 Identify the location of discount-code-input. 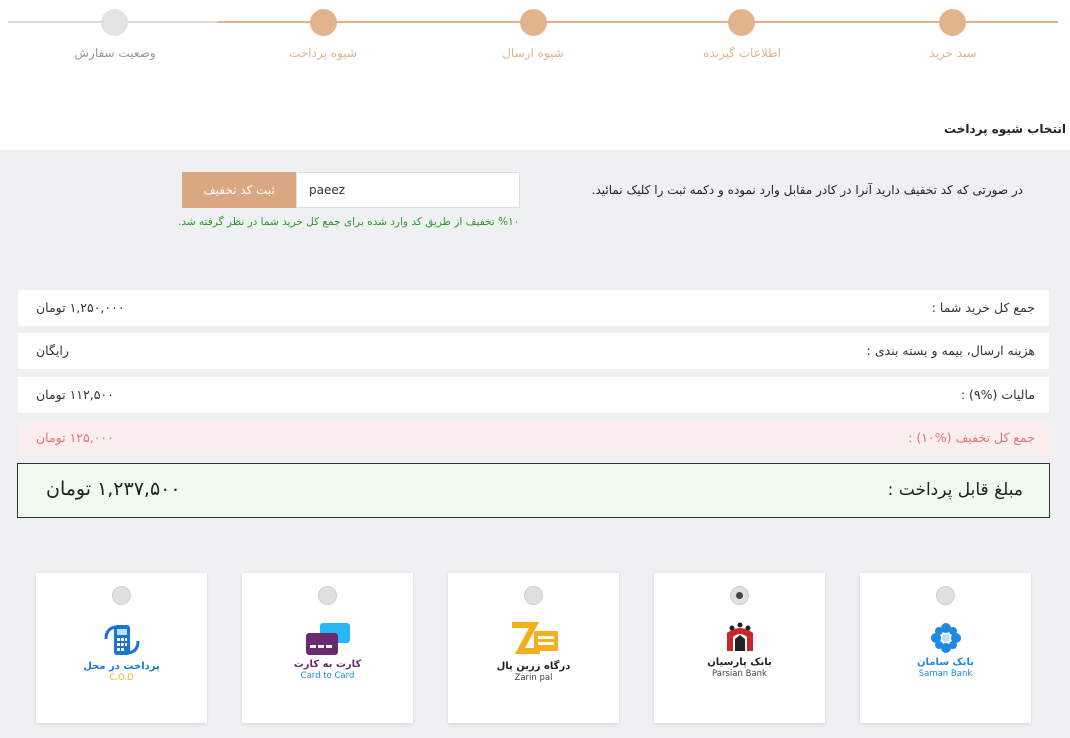
(408, 190).